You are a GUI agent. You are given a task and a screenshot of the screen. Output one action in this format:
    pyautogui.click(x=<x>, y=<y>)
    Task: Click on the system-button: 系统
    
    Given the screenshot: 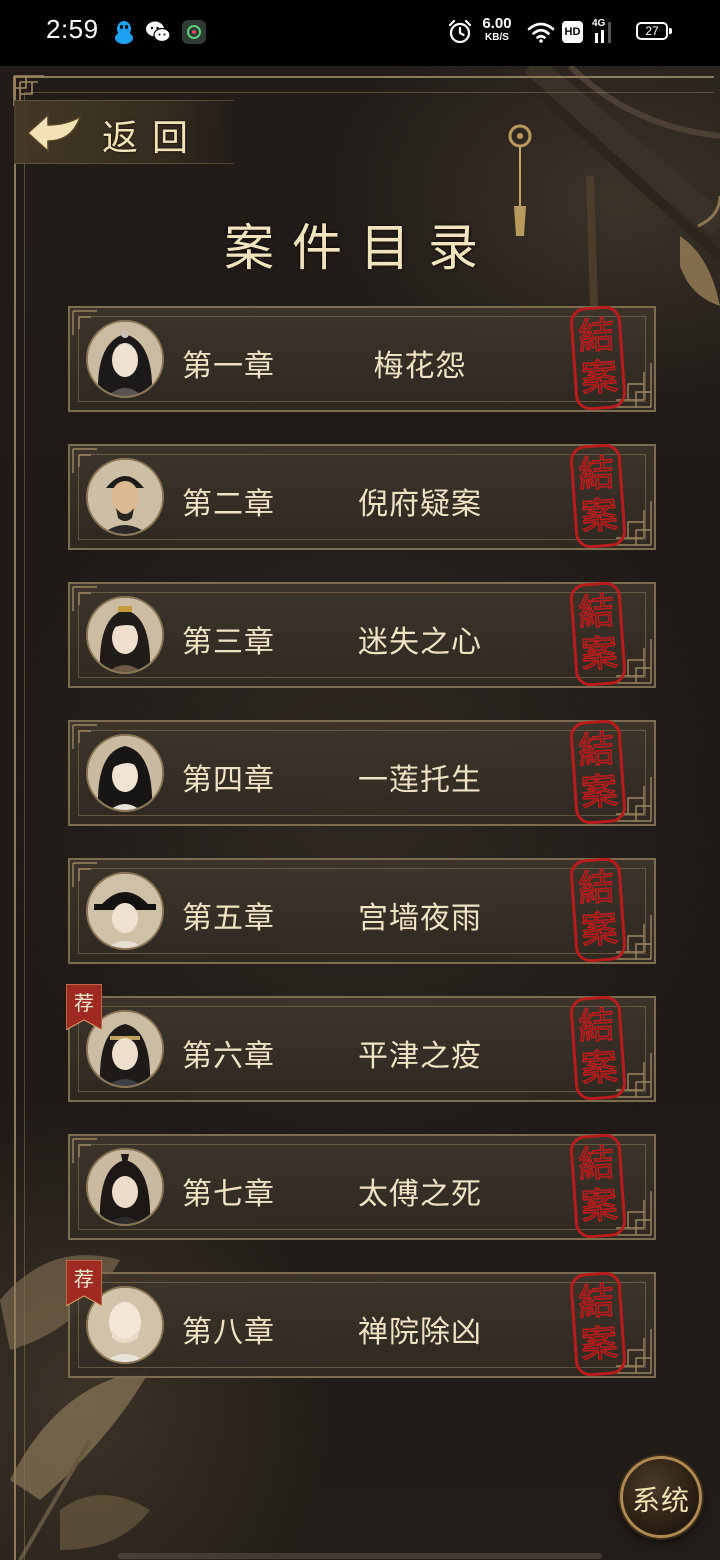 What is the action you would take?
    pyautogui.click(x=661, y=1497)
    